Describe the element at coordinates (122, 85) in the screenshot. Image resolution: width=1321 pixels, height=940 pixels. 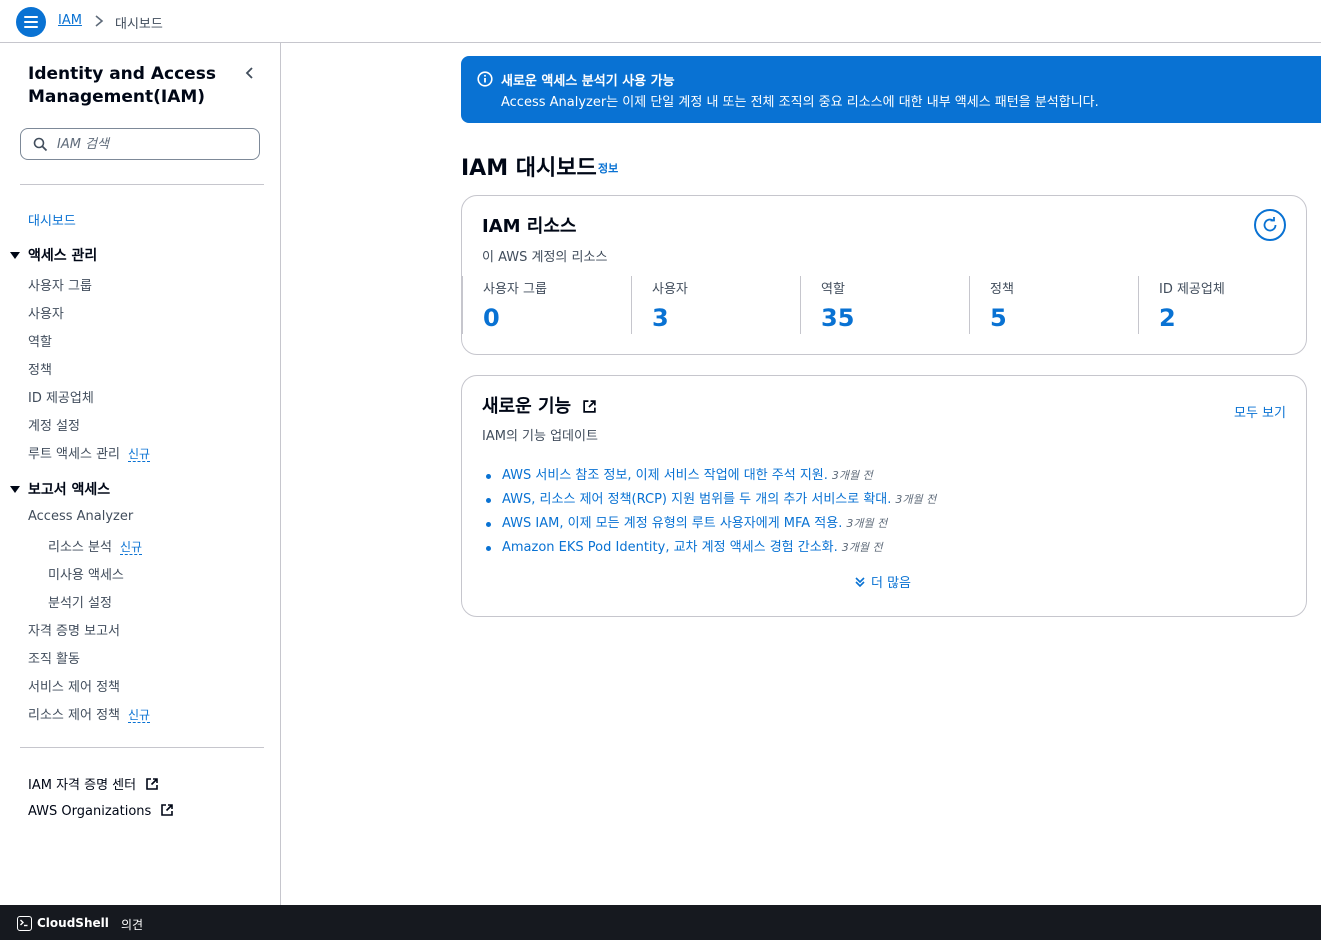
I see `service-title: Identity and Access Management(IAM)` at that location.